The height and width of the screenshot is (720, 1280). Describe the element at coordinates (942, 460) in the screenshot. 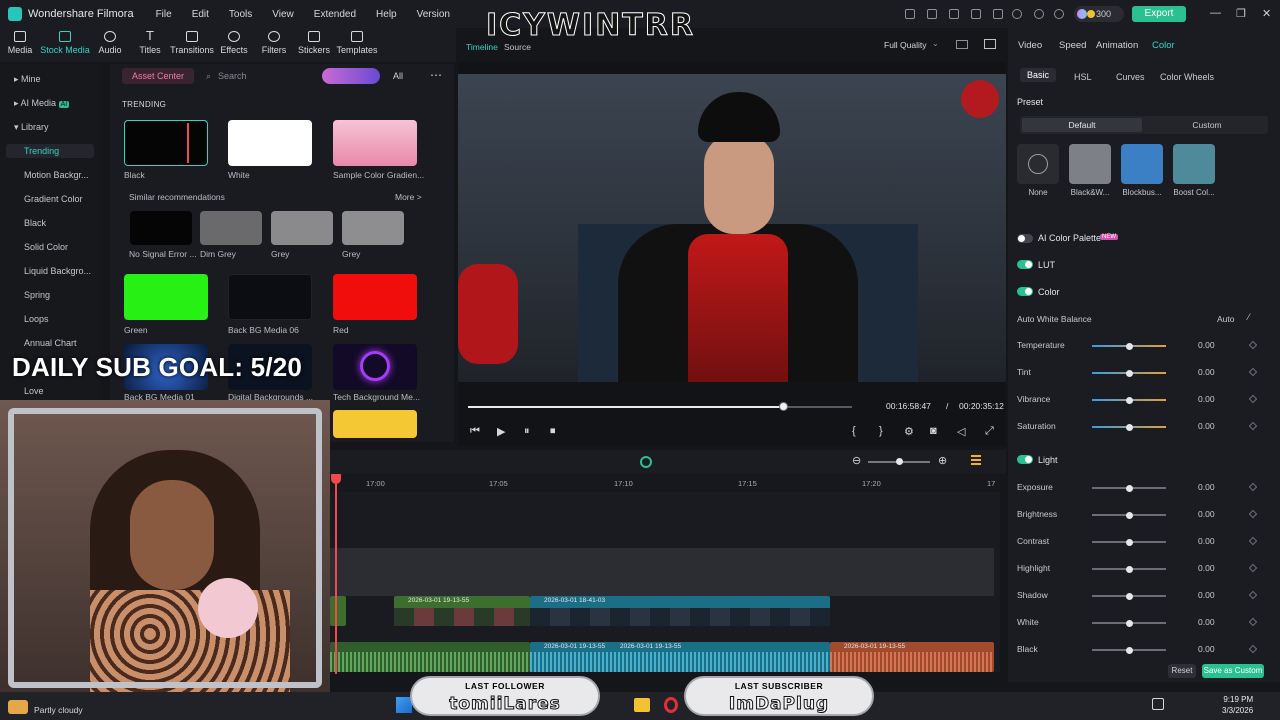

I see `zoom-in-icon: ⊕` at that location.